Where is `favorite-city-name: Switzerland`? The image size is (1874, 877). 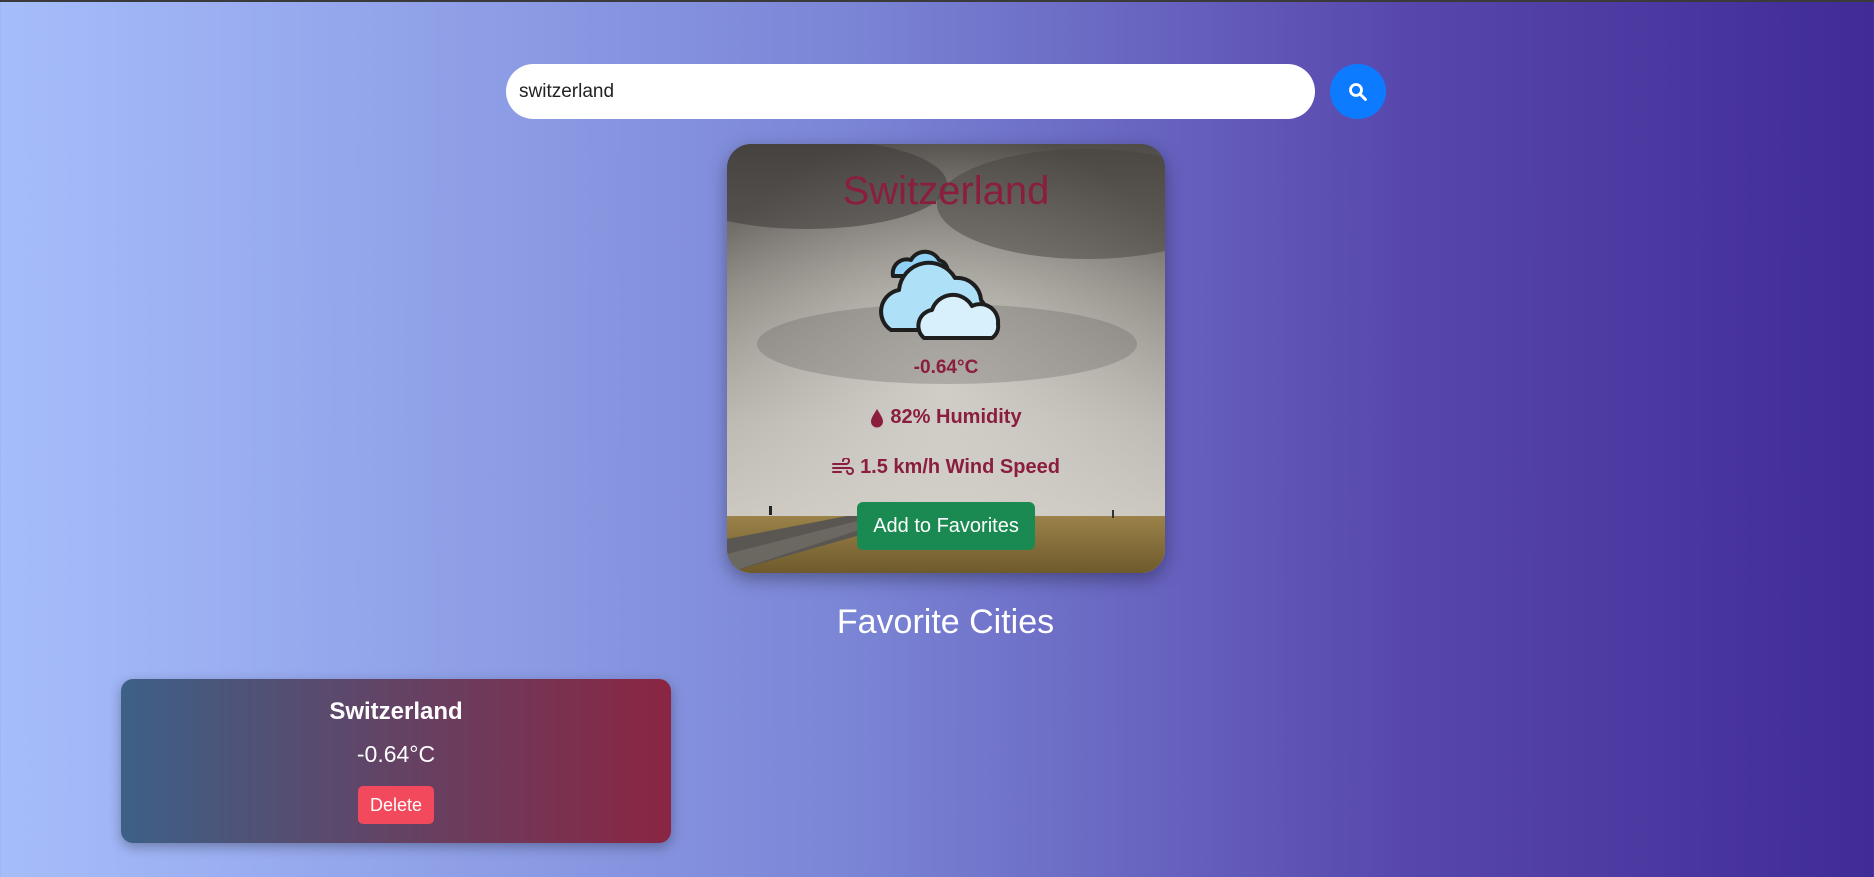 favorite-city-name: Switzerland is located at coordinates (396, 711).